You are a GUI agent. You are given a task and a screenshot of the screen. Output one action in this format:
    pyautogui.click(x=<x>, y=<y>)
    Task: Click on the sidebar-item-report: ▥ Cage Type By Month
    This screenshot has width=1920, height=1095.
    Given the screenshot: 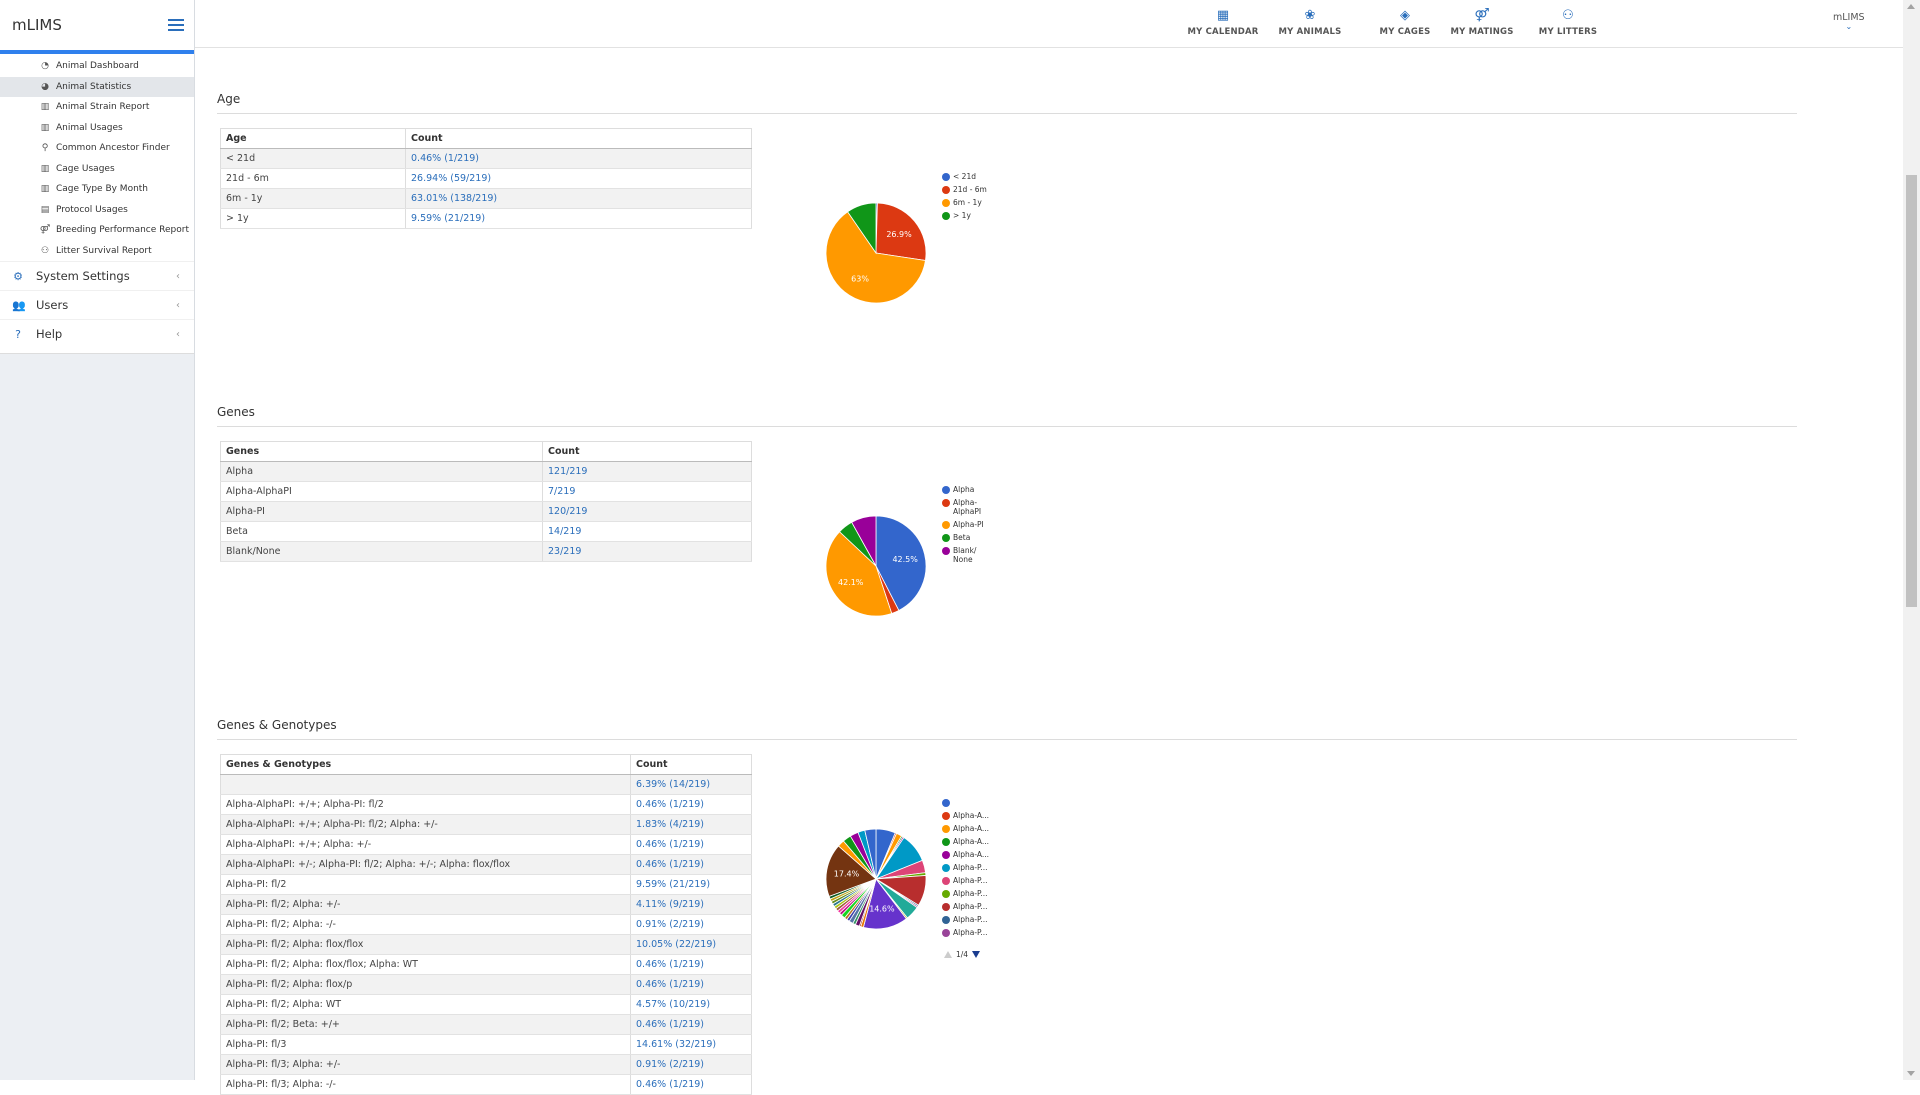 What is the action you would take?
    pyautogui.click(x=97, y=189)
    